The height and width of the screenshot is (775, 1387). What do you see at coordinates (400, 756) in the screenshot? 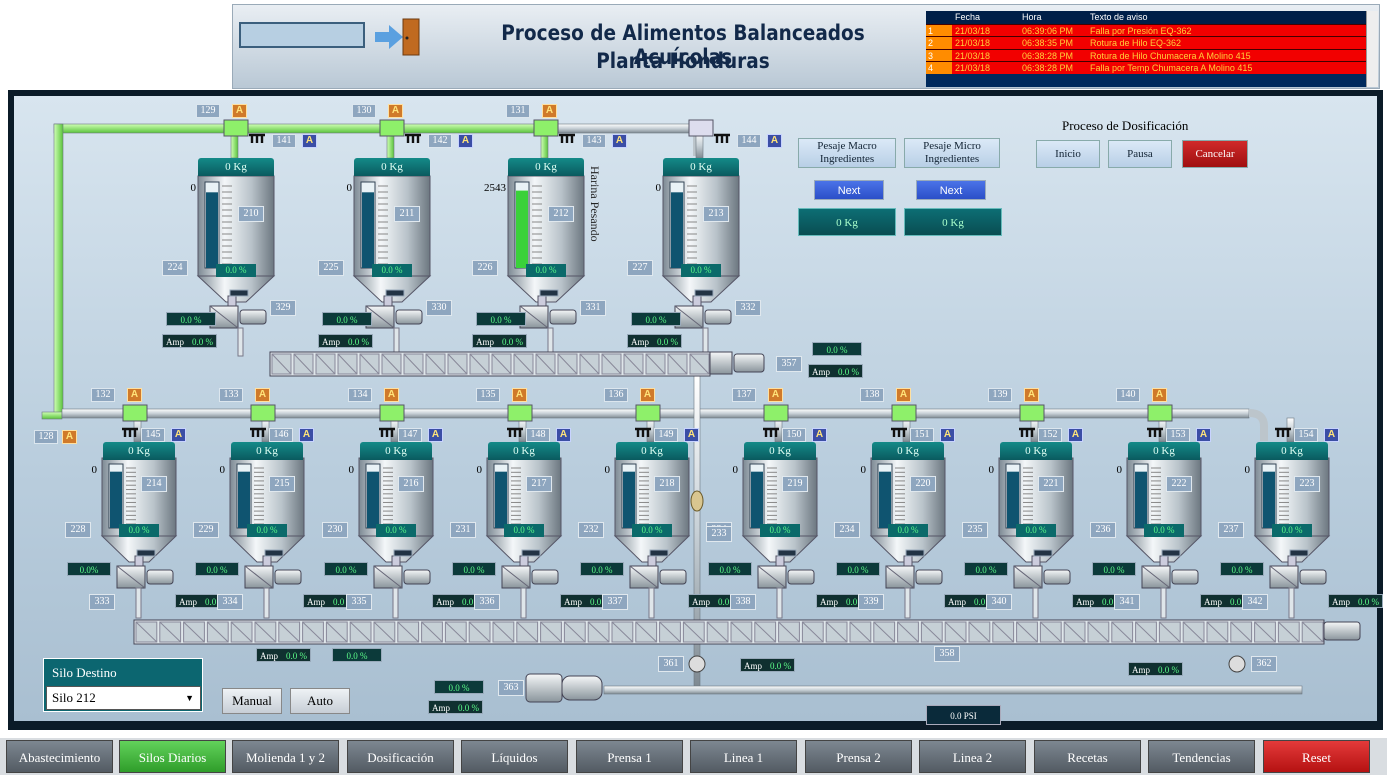
I see `nav-tab-dosificaci-n: Dosificación` at bounding box center [400, 756].